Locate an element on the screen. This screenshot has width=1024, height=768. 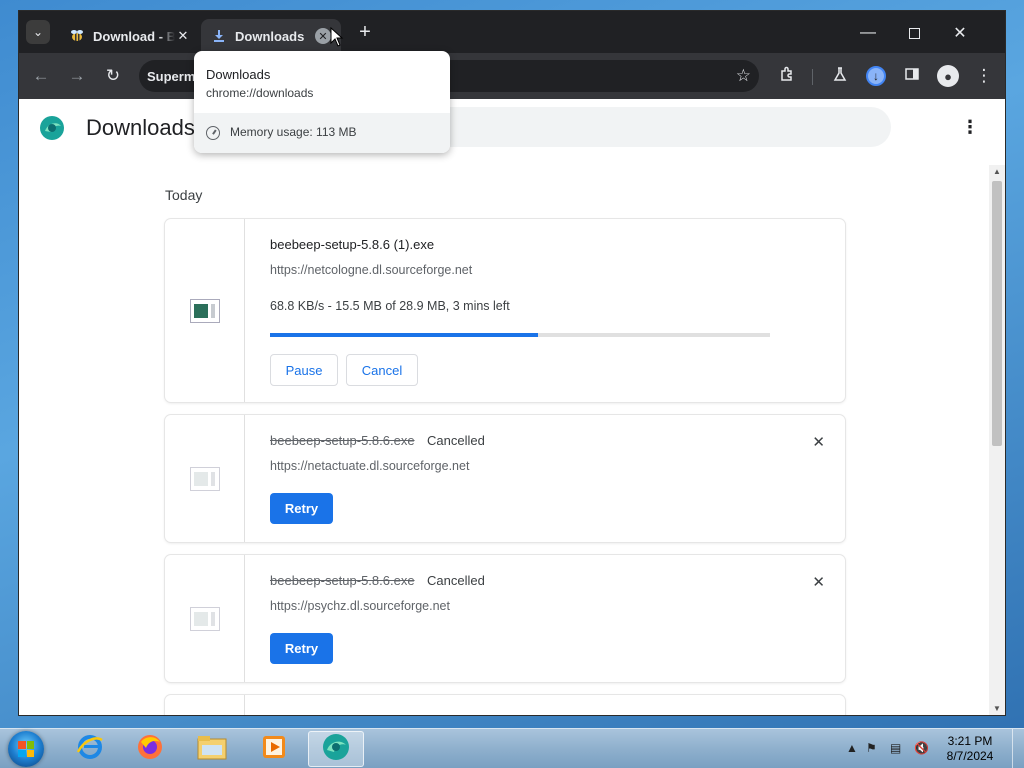
taskbar-media-player is located at coordinates (274, 749).